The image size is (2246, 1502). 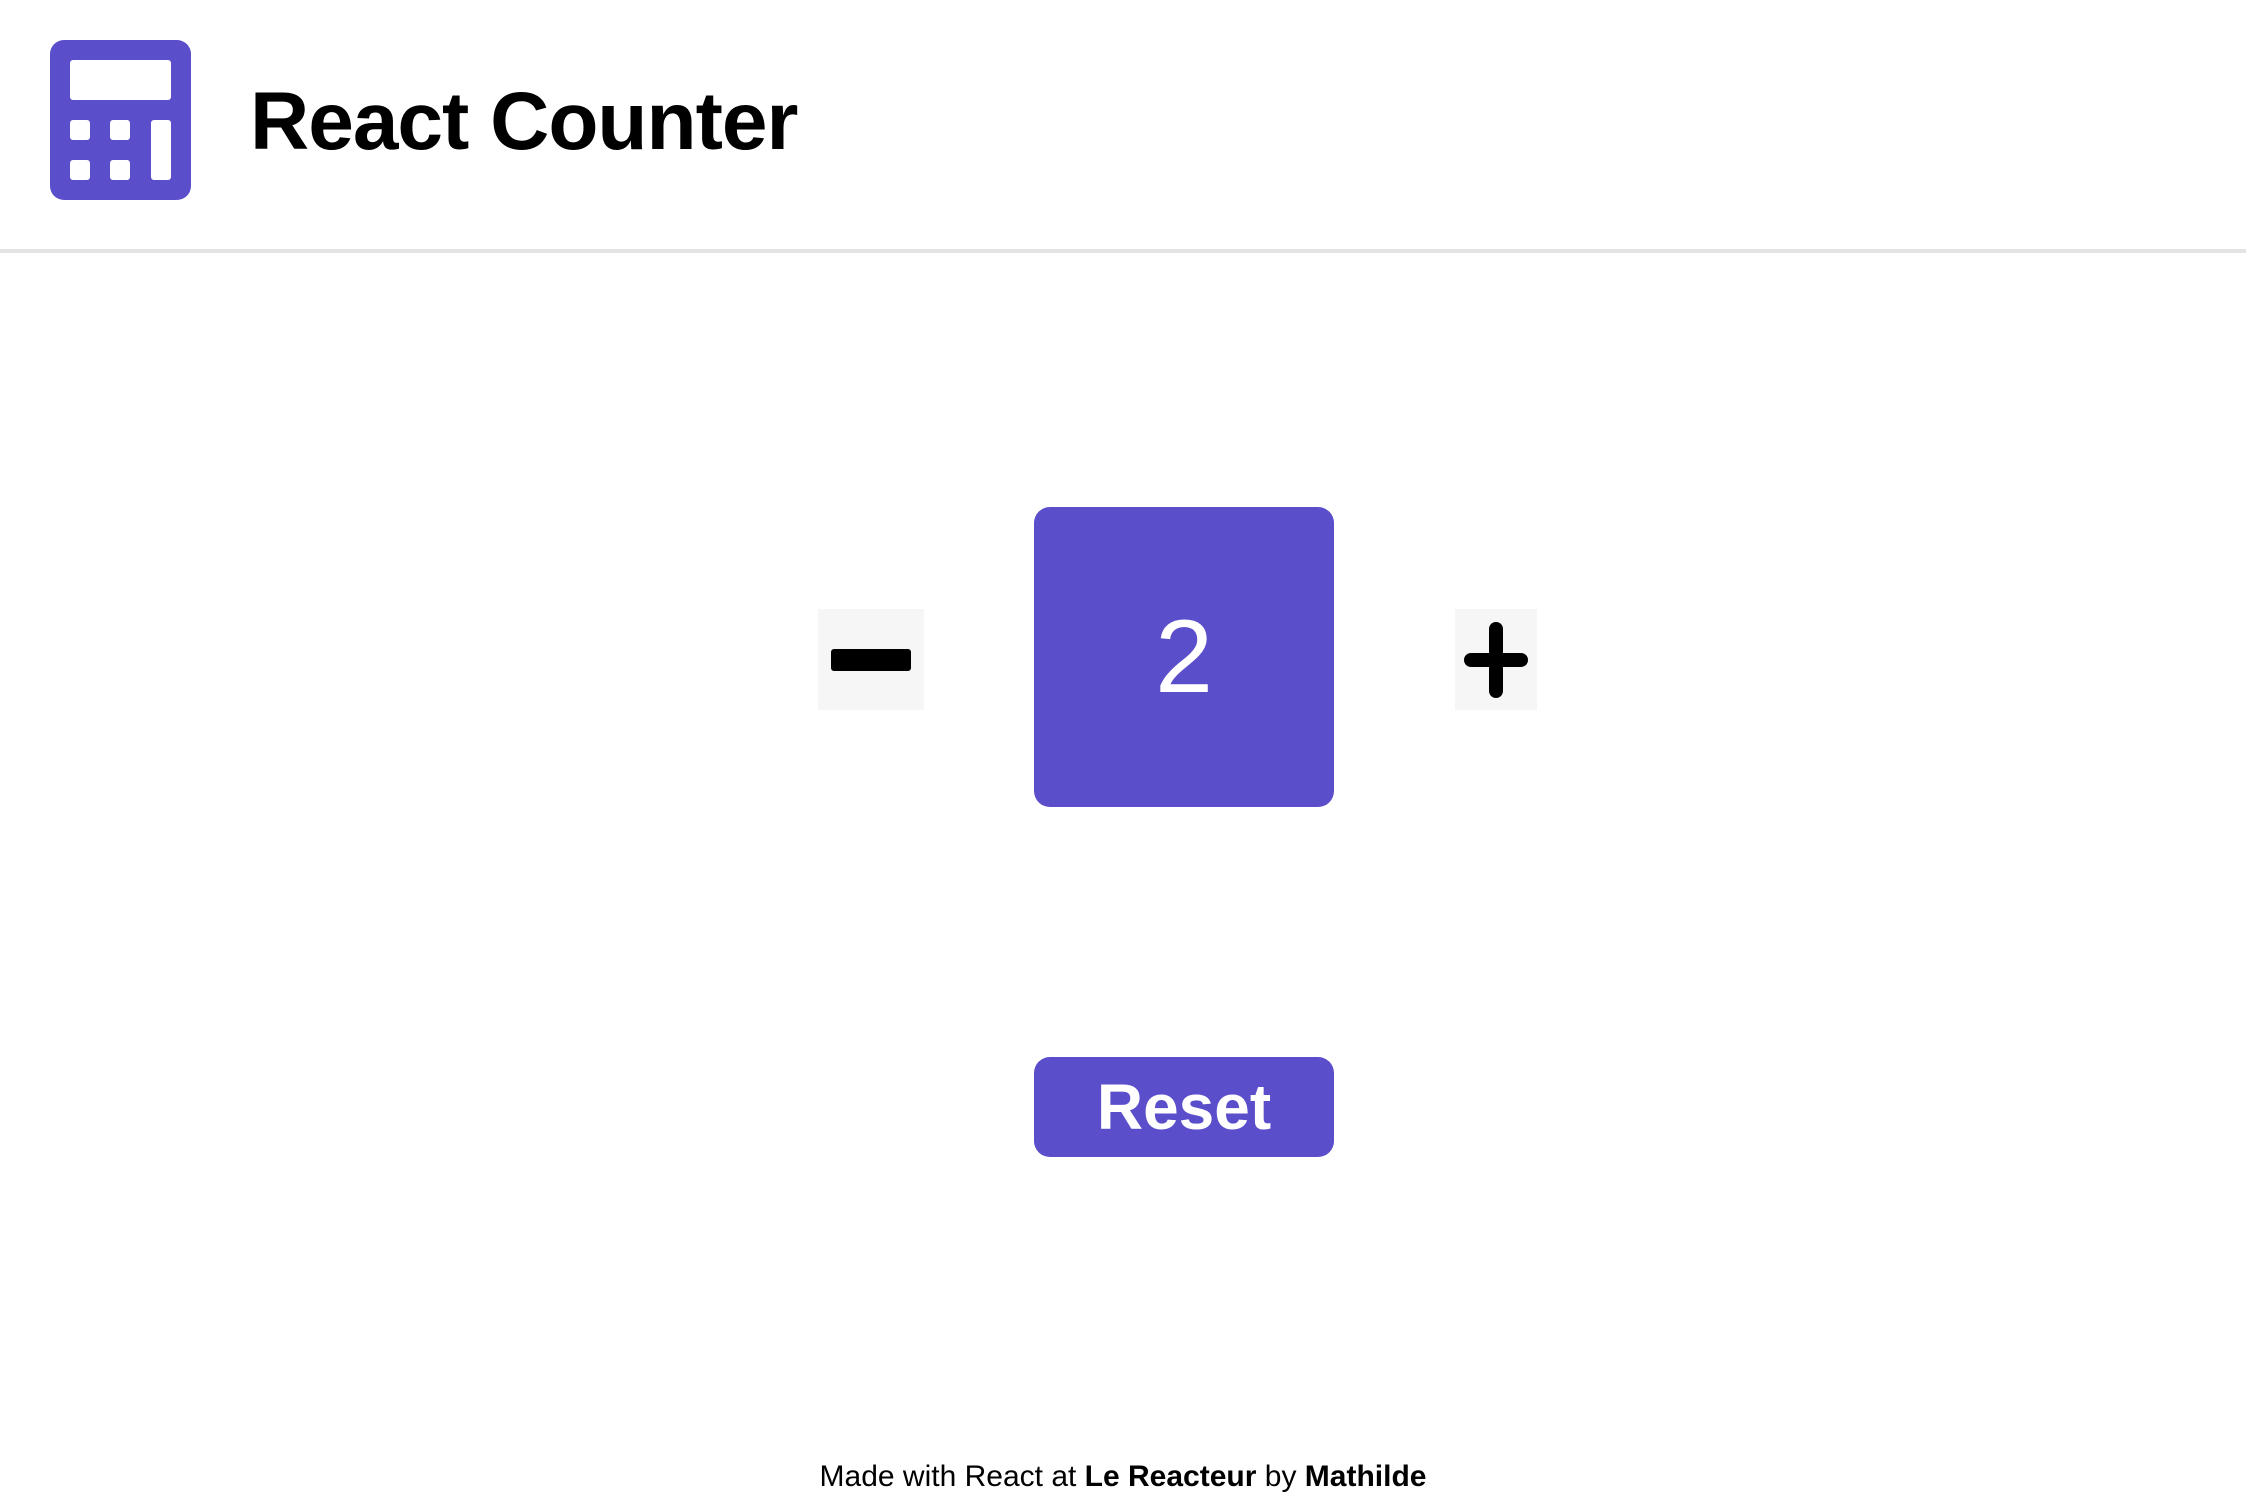 What do you see at coordinates (1170, 1476) in the screenshot?
I see `footer-school-name: Le Reacteur` at bounding box center [1170, 1476].